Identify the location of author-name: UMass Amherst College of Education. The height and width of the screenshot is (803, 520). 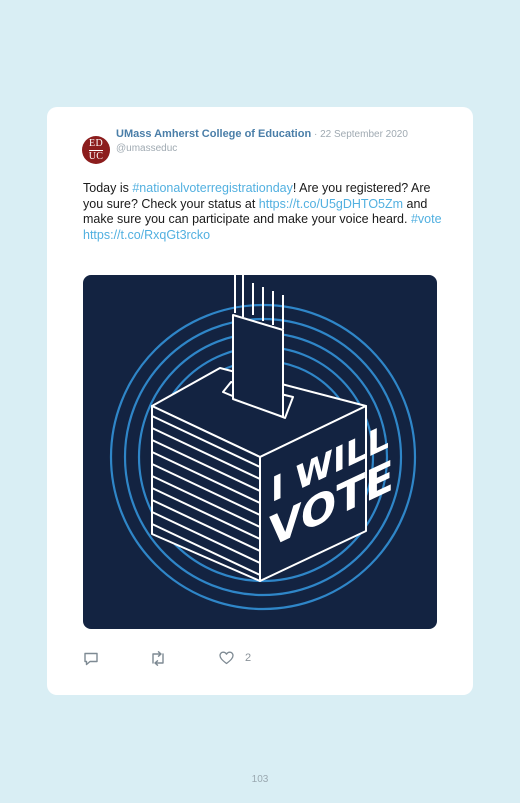
(213, 134).